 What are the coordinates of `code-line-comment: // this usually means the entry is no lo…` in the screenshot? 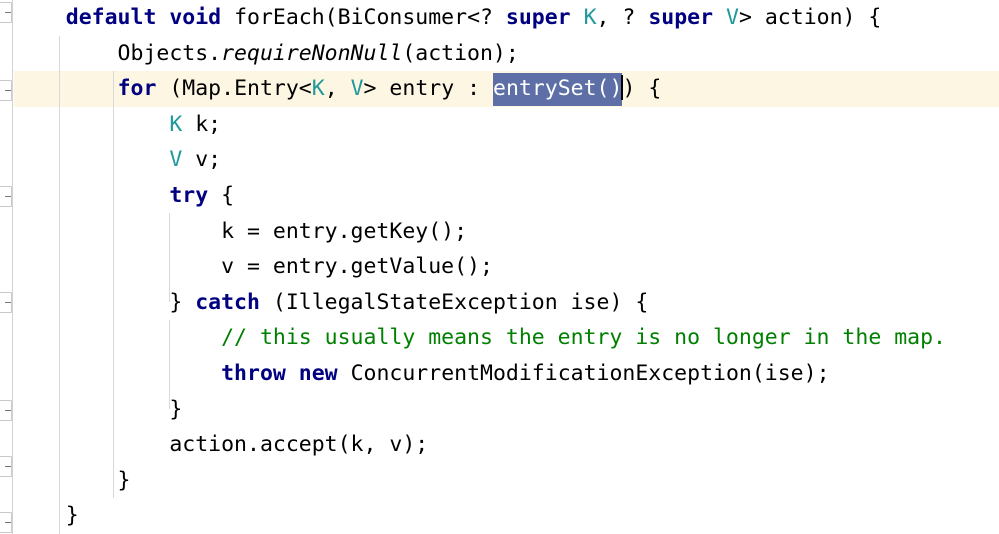 It's located at (499, 338).